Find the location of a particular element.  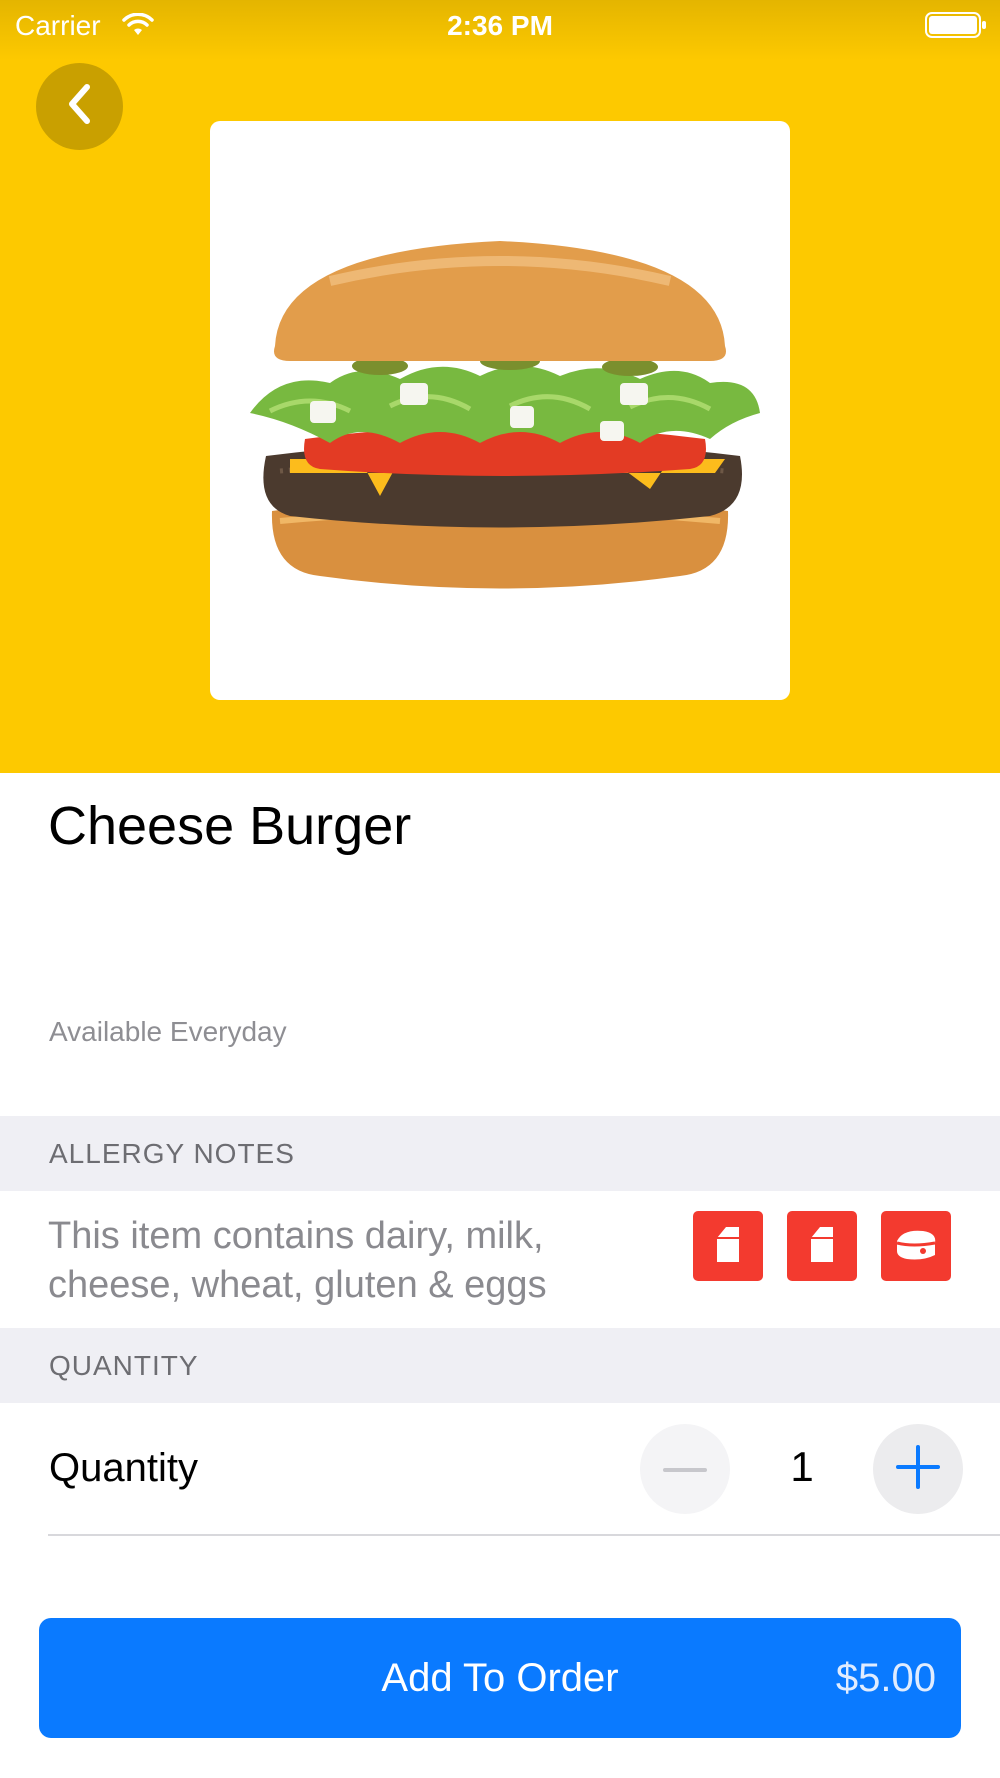

product-title: Cheese Burger is located at coordinates (230, 826).